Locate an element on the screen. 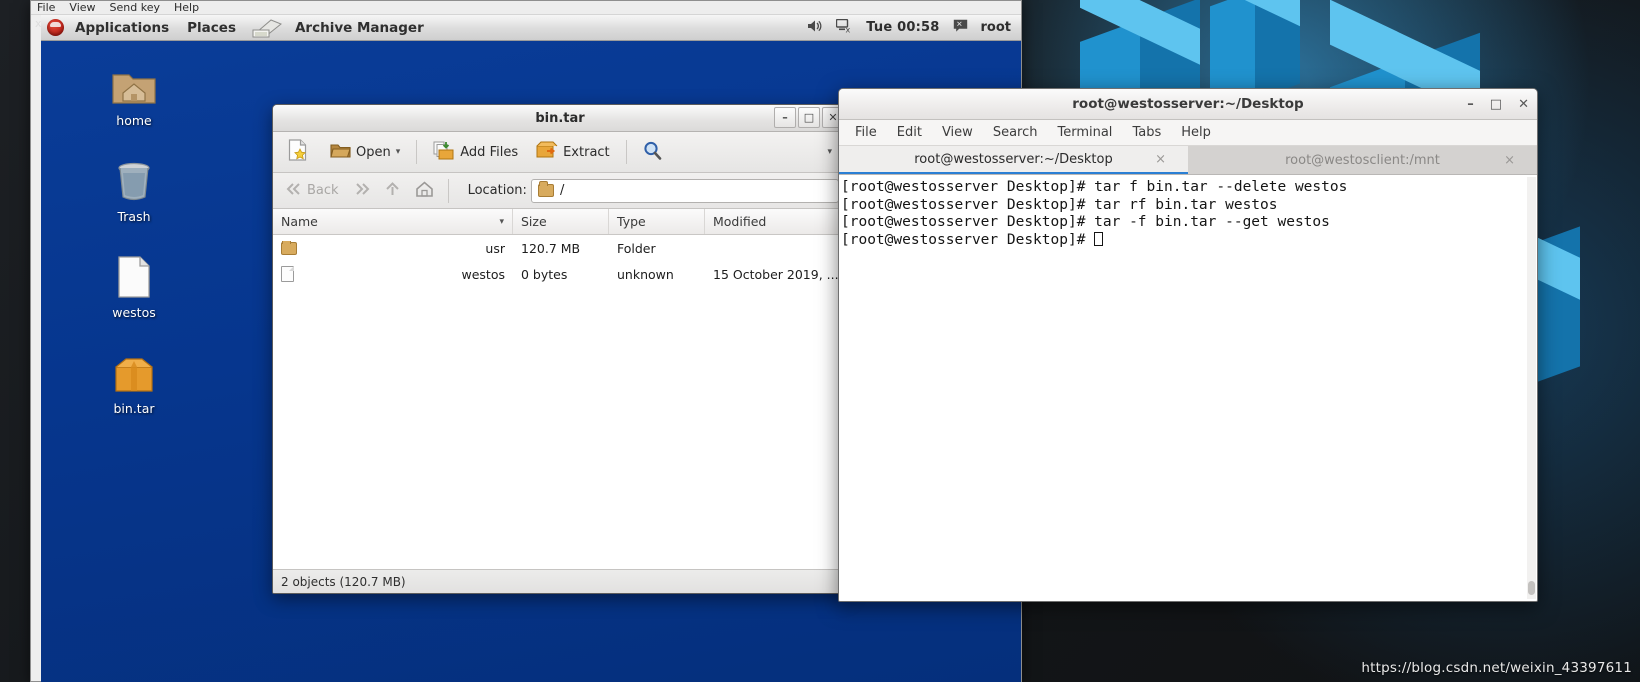 This screenshot has width=1640, height=682. toolbar-separator is located at coordinates (626, 152).